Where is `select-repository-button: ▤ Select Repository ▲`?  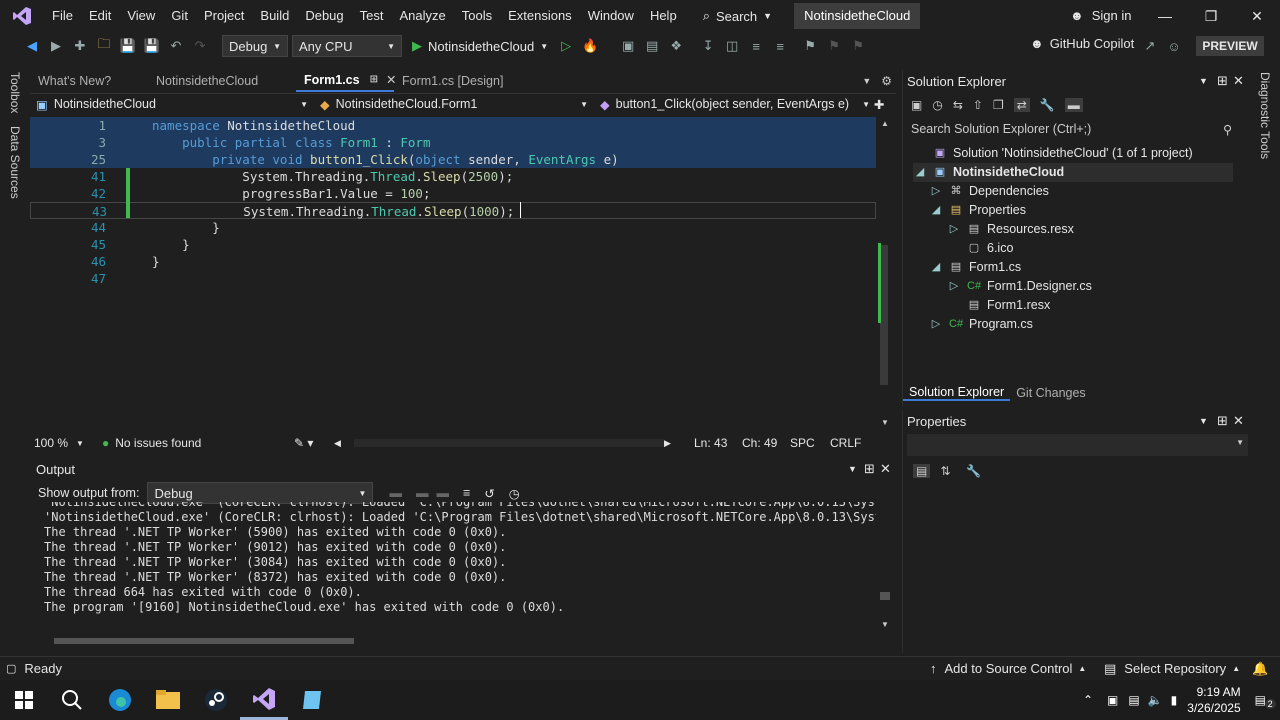
select-repository-button: ▤ Select Repository ▲ is located at coordinates (1172, 669).